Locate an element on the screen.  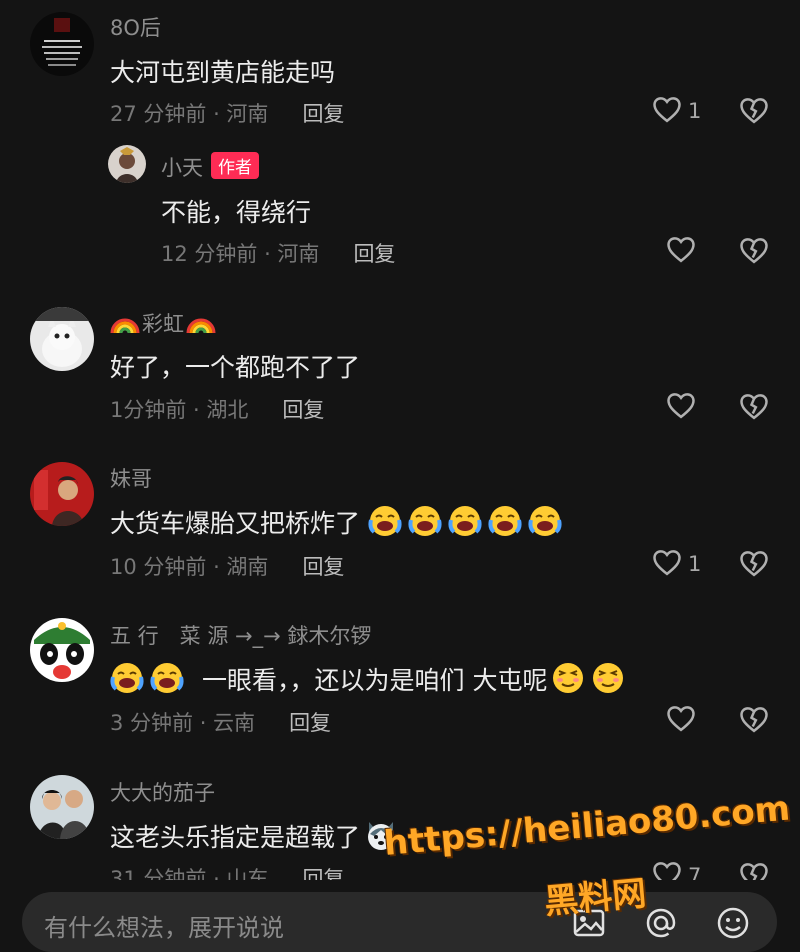
comment-input-placeholder: 有什么想法，展开说说 is located at coordinates (164, 925).